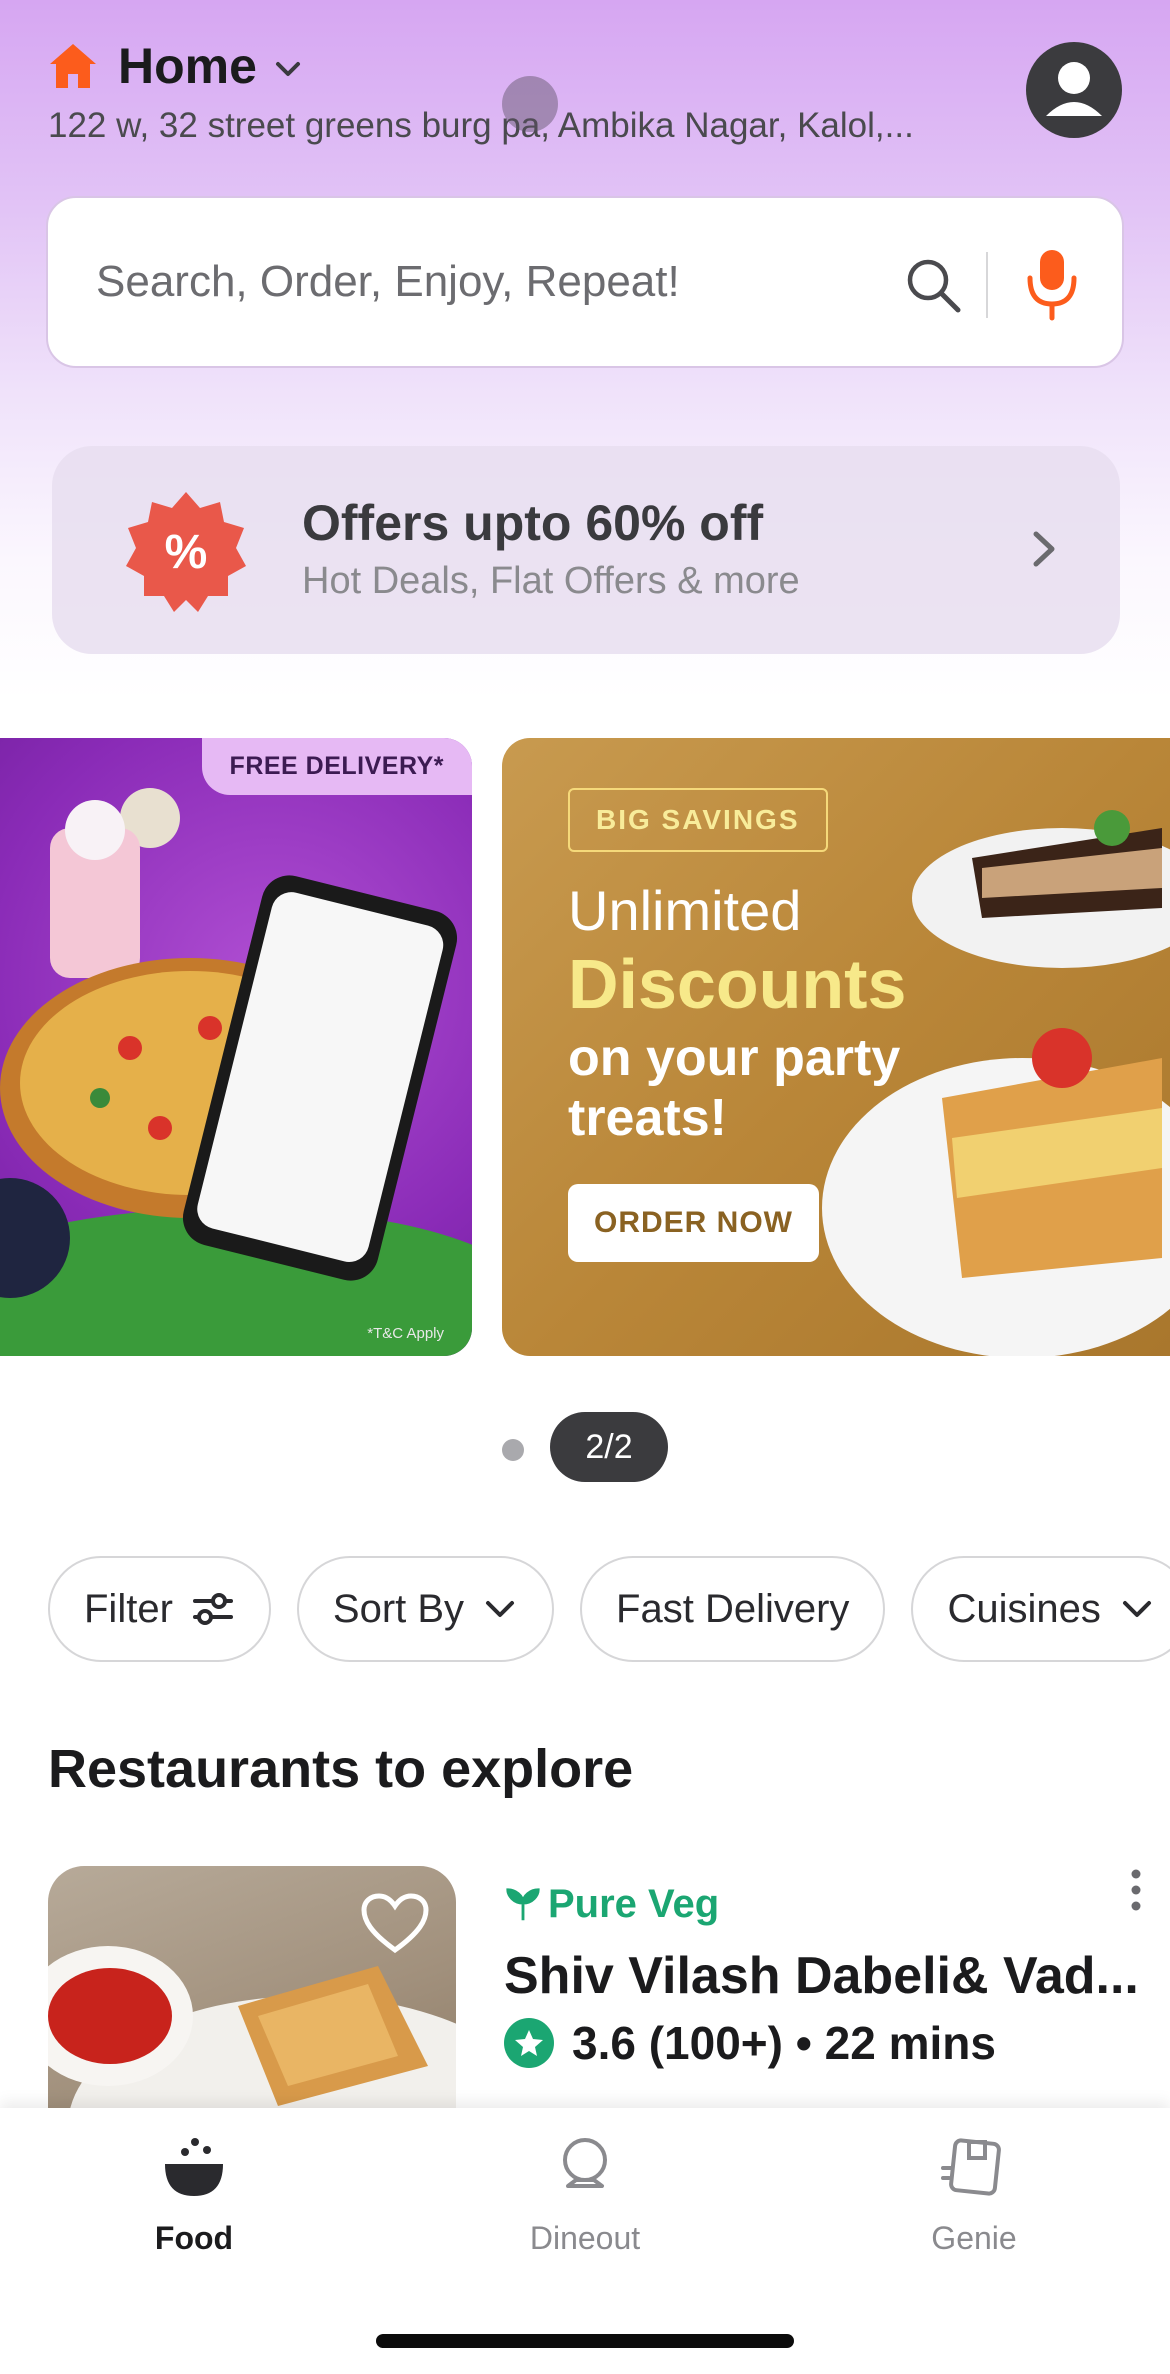  I want to click on genie-icon, so click(971, 2167).